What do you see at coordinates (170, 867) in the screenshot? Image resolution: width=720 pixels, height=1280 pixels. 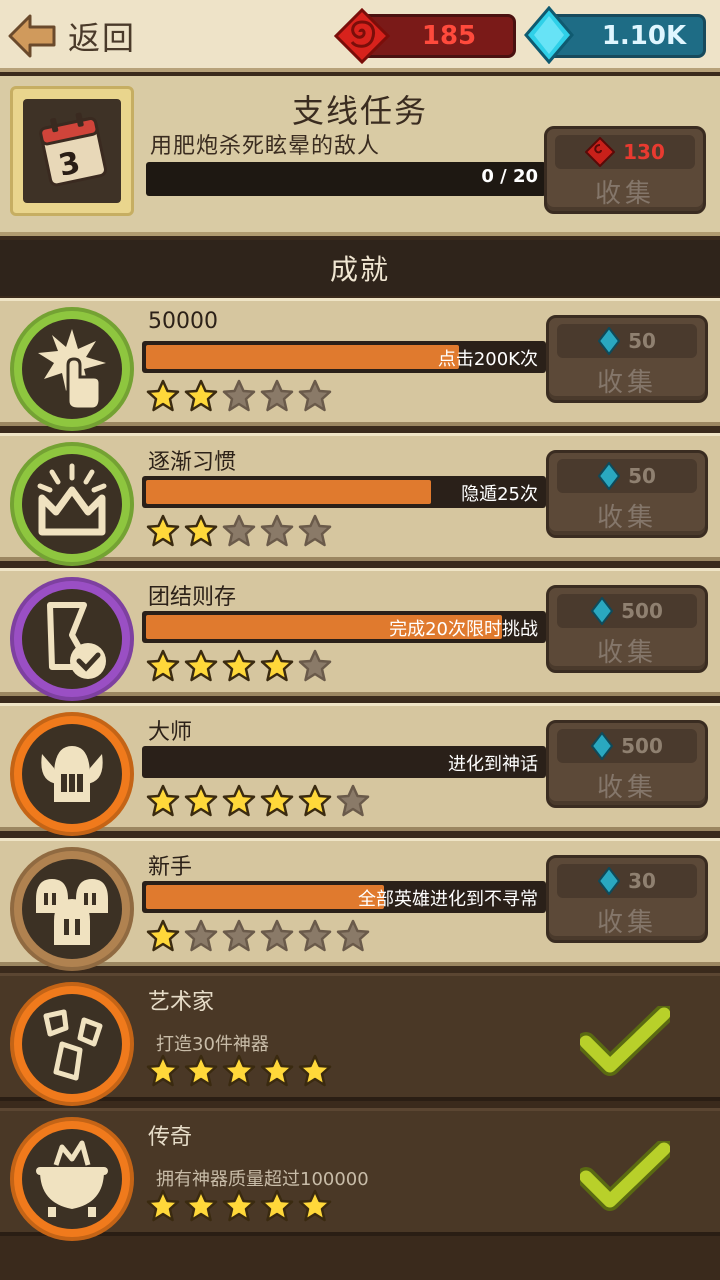 I see `achievement-title: 新手` at bounding box center [170, 867].